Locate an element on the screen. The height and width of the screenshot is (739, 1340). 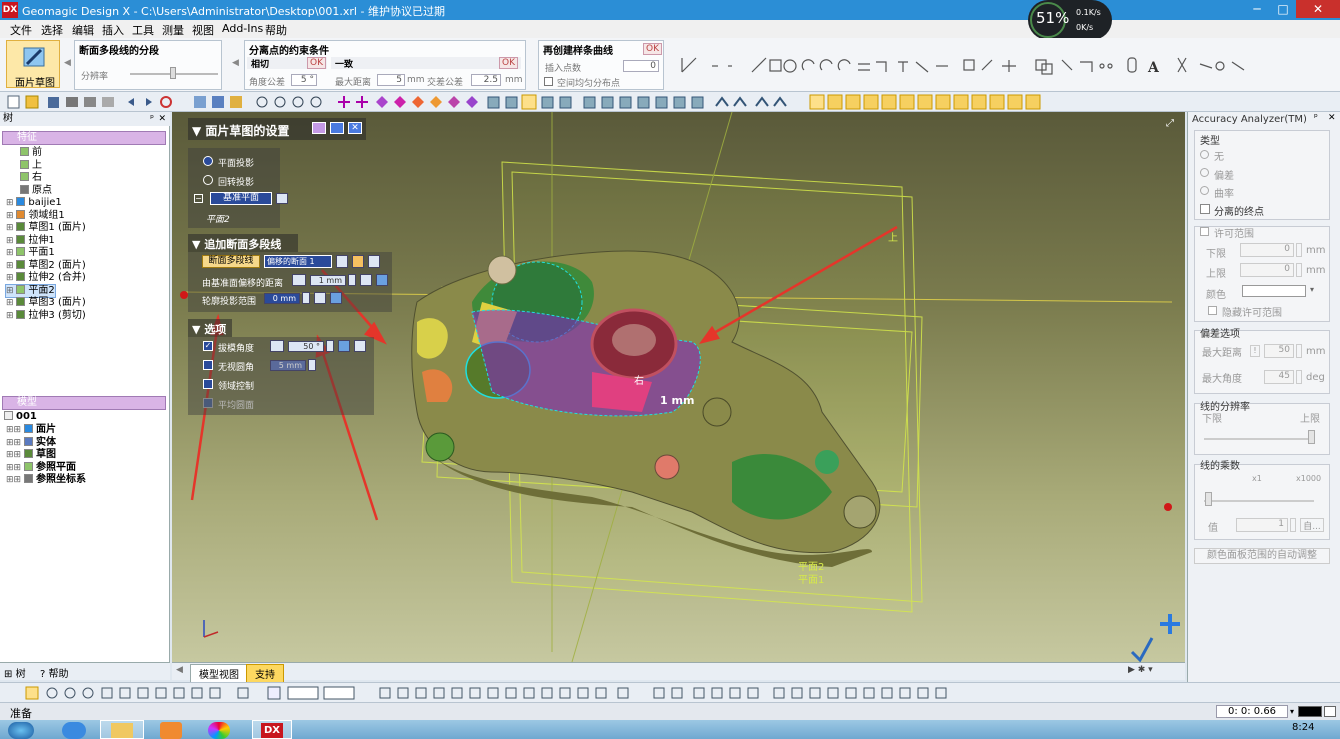
average-face-checkbox is located at coordinates (208, 403).